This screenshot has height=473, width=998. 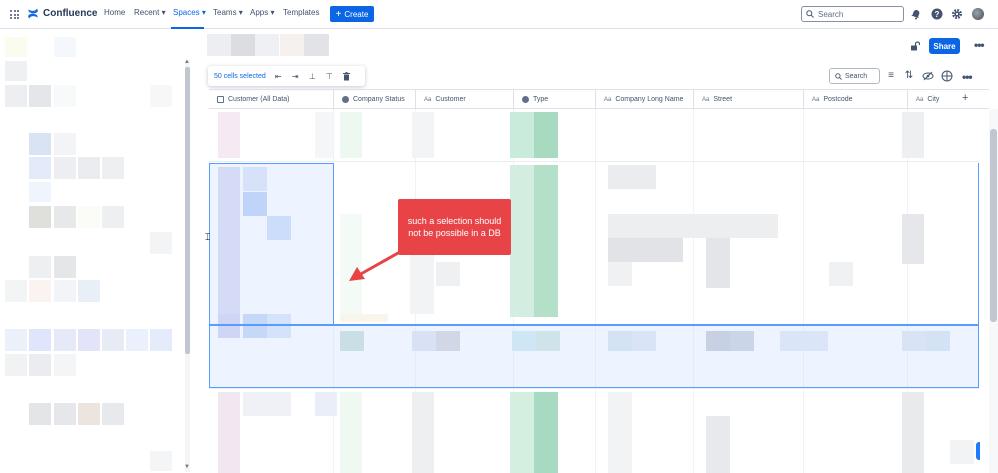 I want to click on nav-spaces: Spaces ▾, so click(x=189, y=12).